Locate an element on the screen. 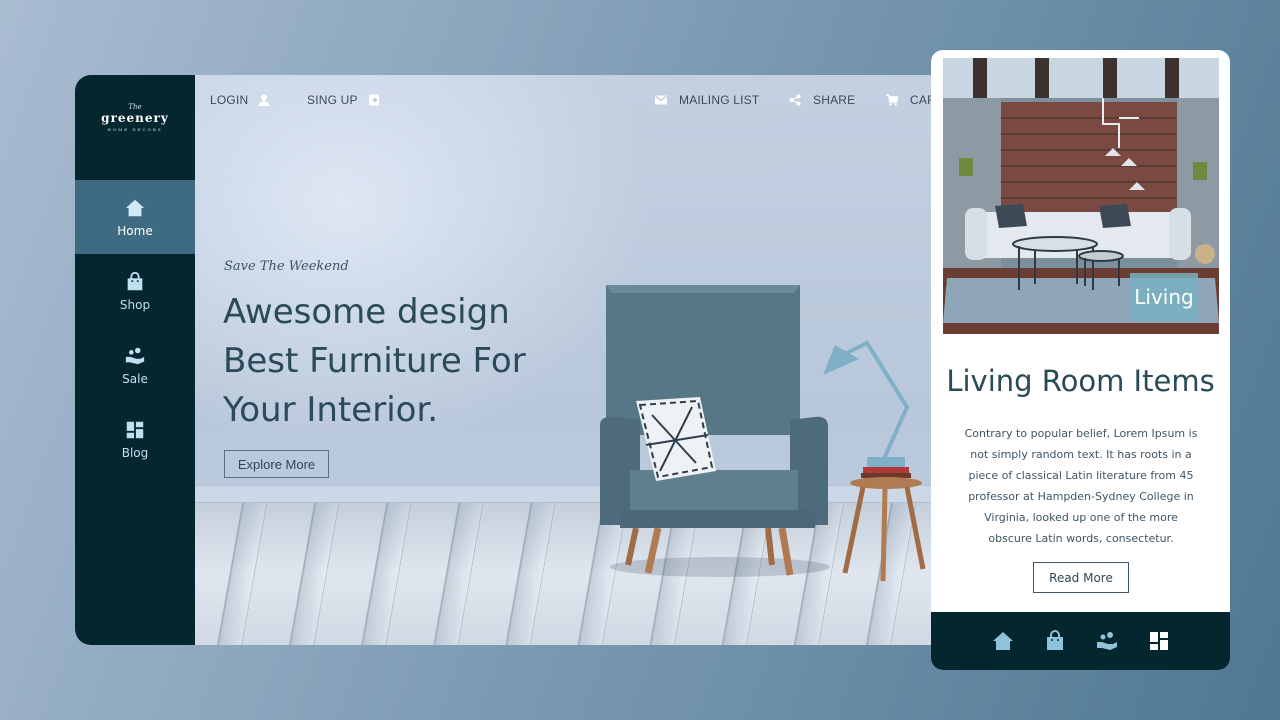 The height and width of the screenshot is (720, 1280). read-more-button: Read More is located at coordinates (1081, 577).